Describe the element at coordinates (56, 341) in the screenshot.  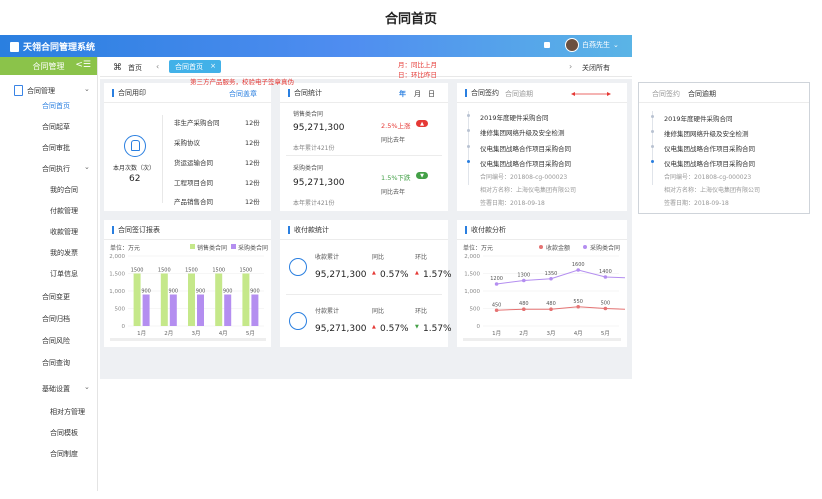
I see `sidebar-item-risk: 合同风险` at that location.